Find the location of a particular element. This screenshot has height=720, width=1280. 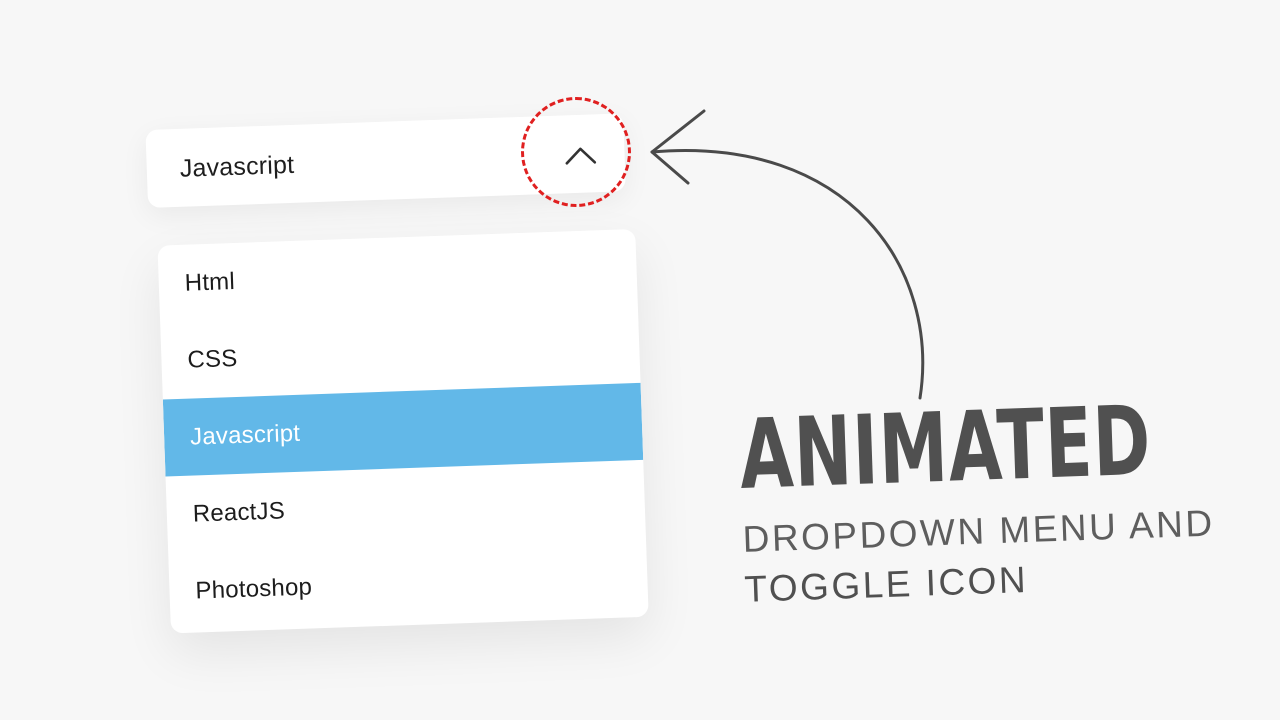

title-subline-1: DROPDOWN MENU AND is located at coordinates (978, 531).